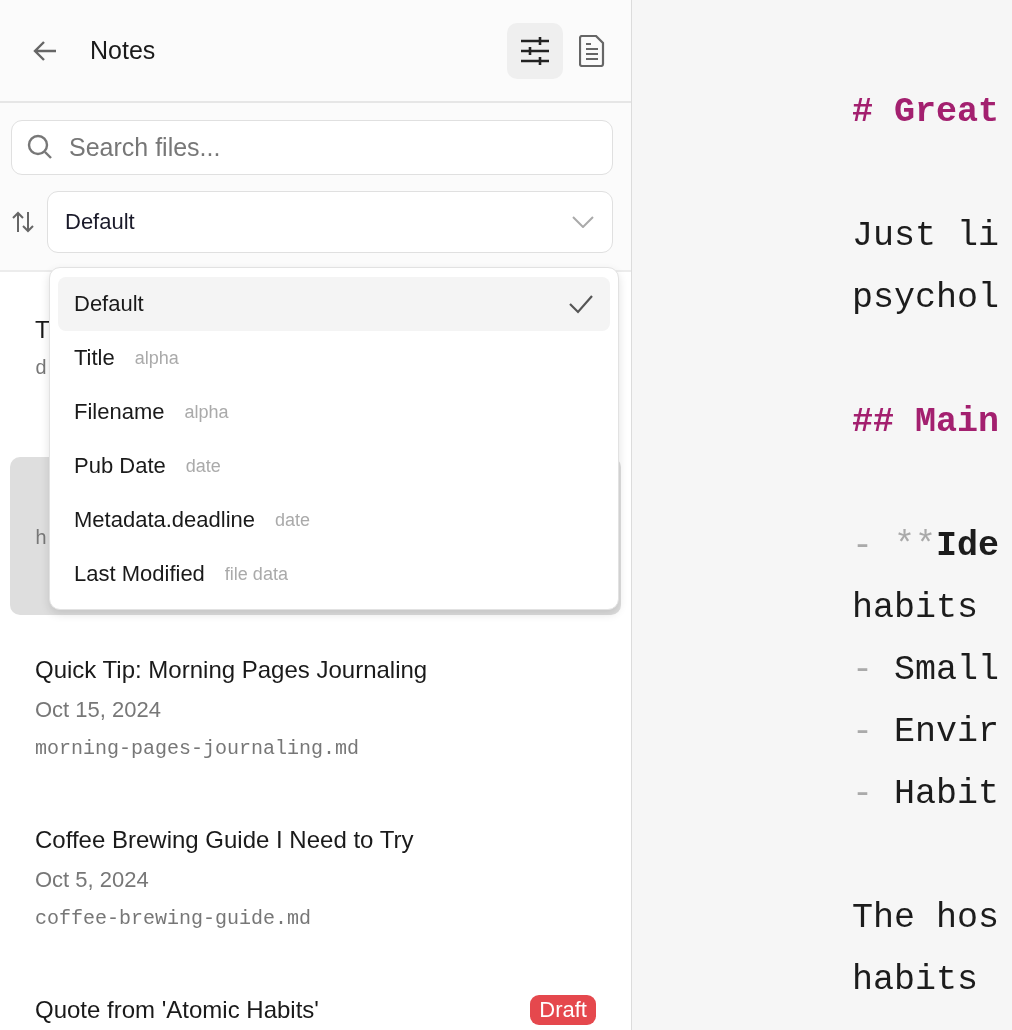 This screenshot has width=1012, height=1030. I want to click on sliders-icon, so click(535, 50).